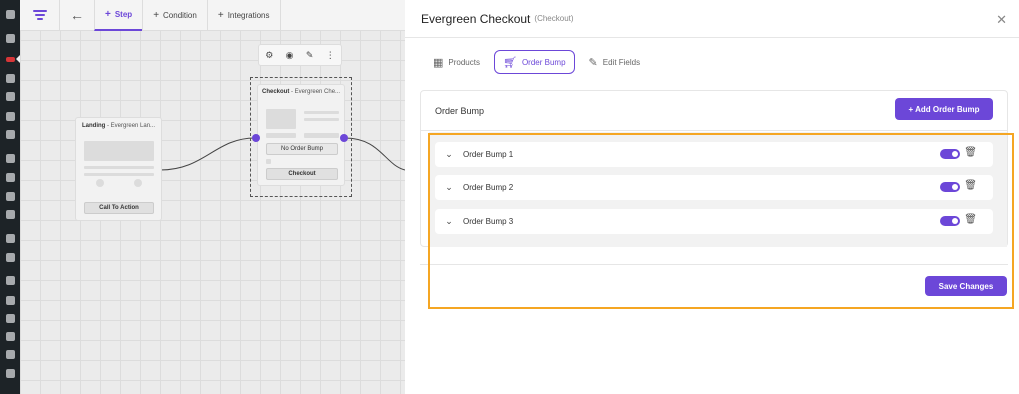  I want to click on analytics-icon, so click(10, 196).